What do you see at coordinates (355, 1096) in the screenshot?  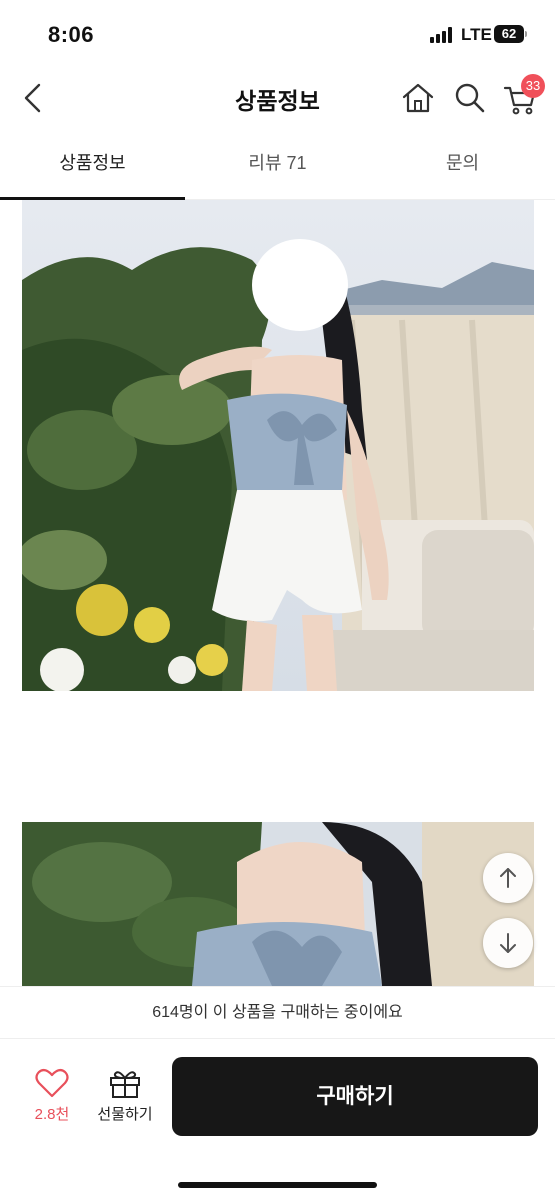 I see `buy-button: 구매하기` at bounding box center [355, 1096].